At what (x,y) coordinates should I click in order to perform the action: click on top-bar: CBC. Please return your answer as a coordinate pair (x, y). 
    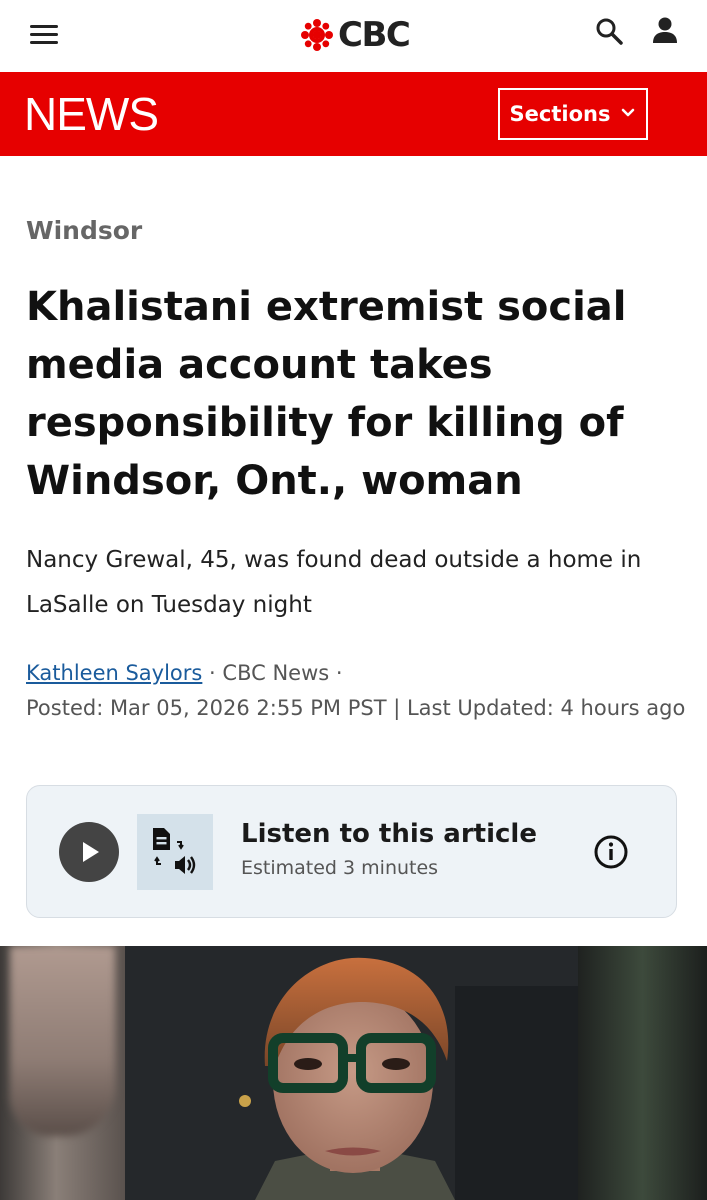
    Looking at the image, I should click on (353, 36).